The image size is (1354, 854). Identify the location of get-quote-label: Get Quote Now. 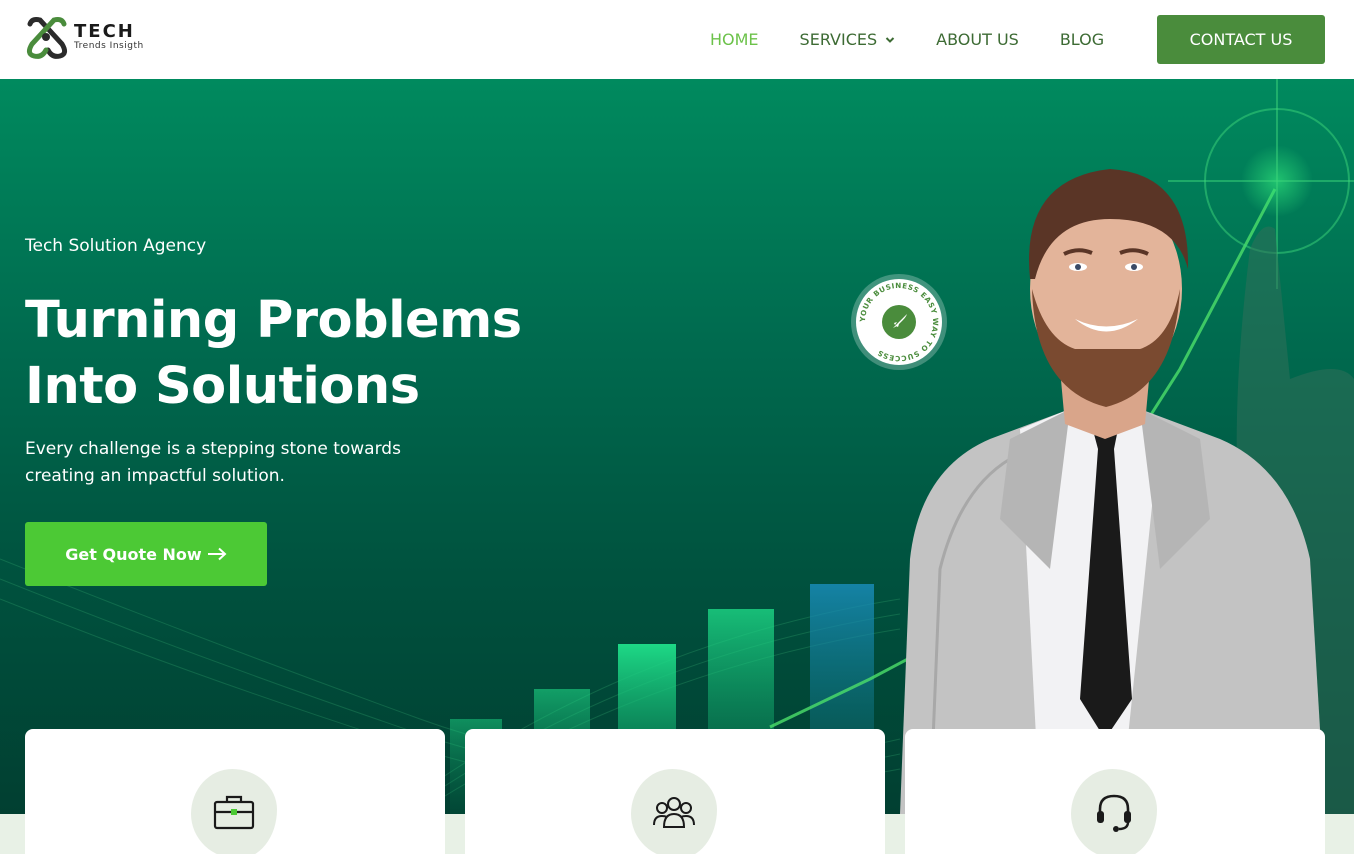
(133, 554).